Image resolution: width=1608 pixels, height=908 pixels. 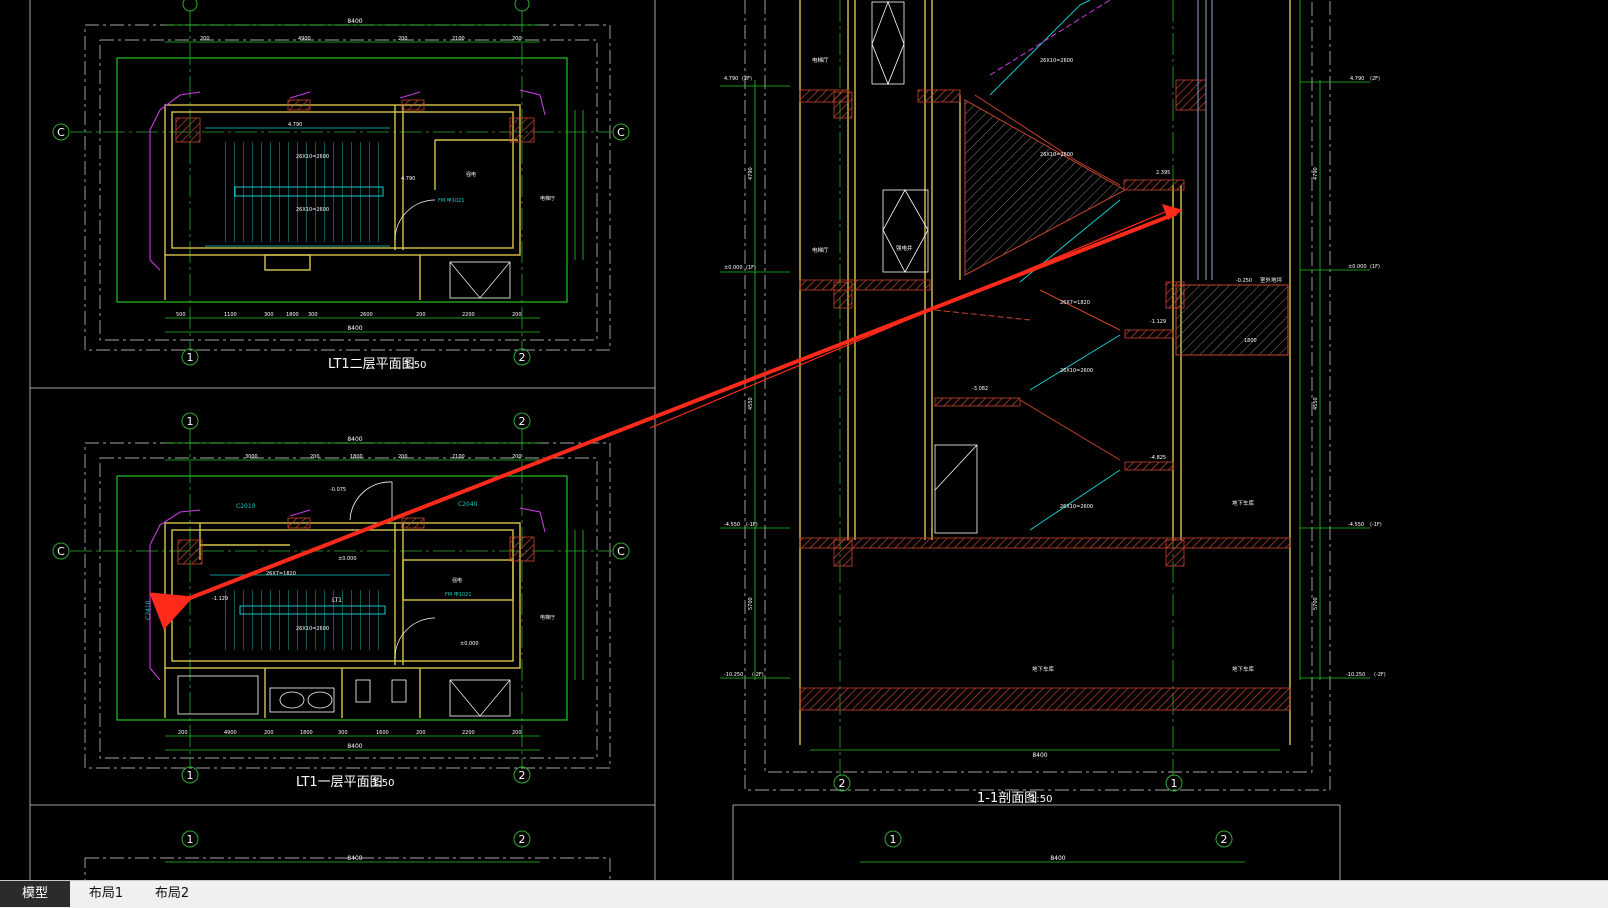 I want to click on axis-bubble-c-right: C, so click(x=621, y=132).